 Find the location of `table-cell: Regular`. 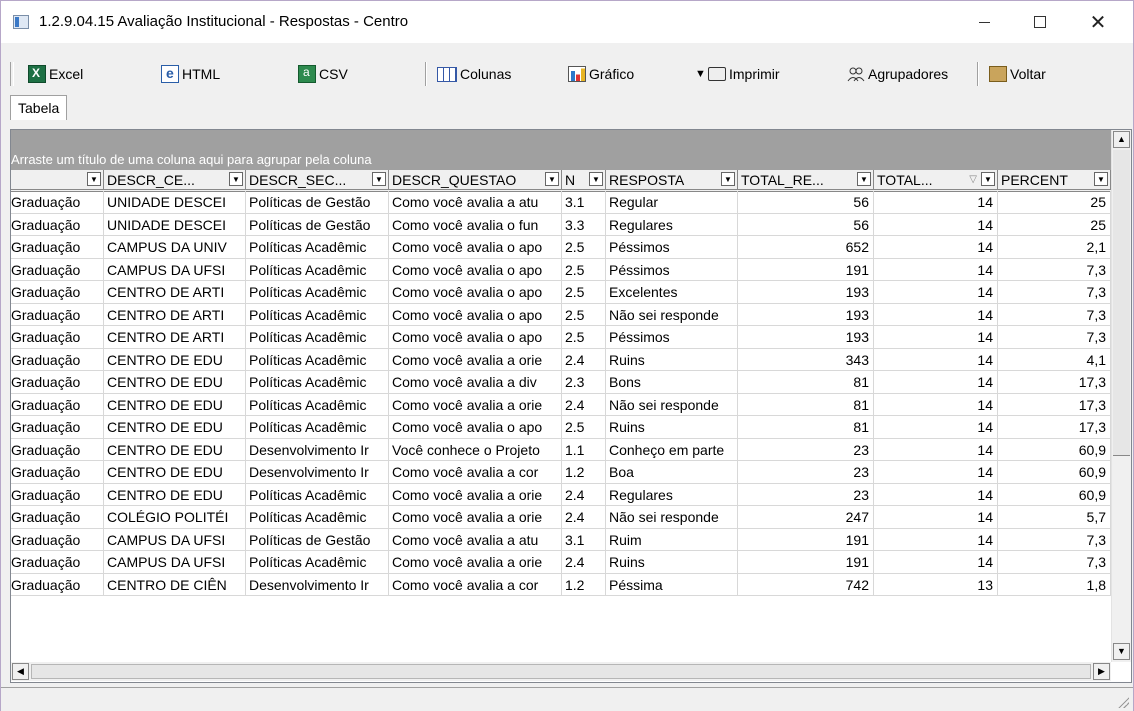

table-cell: Regular is located at coordinates (672, 202).